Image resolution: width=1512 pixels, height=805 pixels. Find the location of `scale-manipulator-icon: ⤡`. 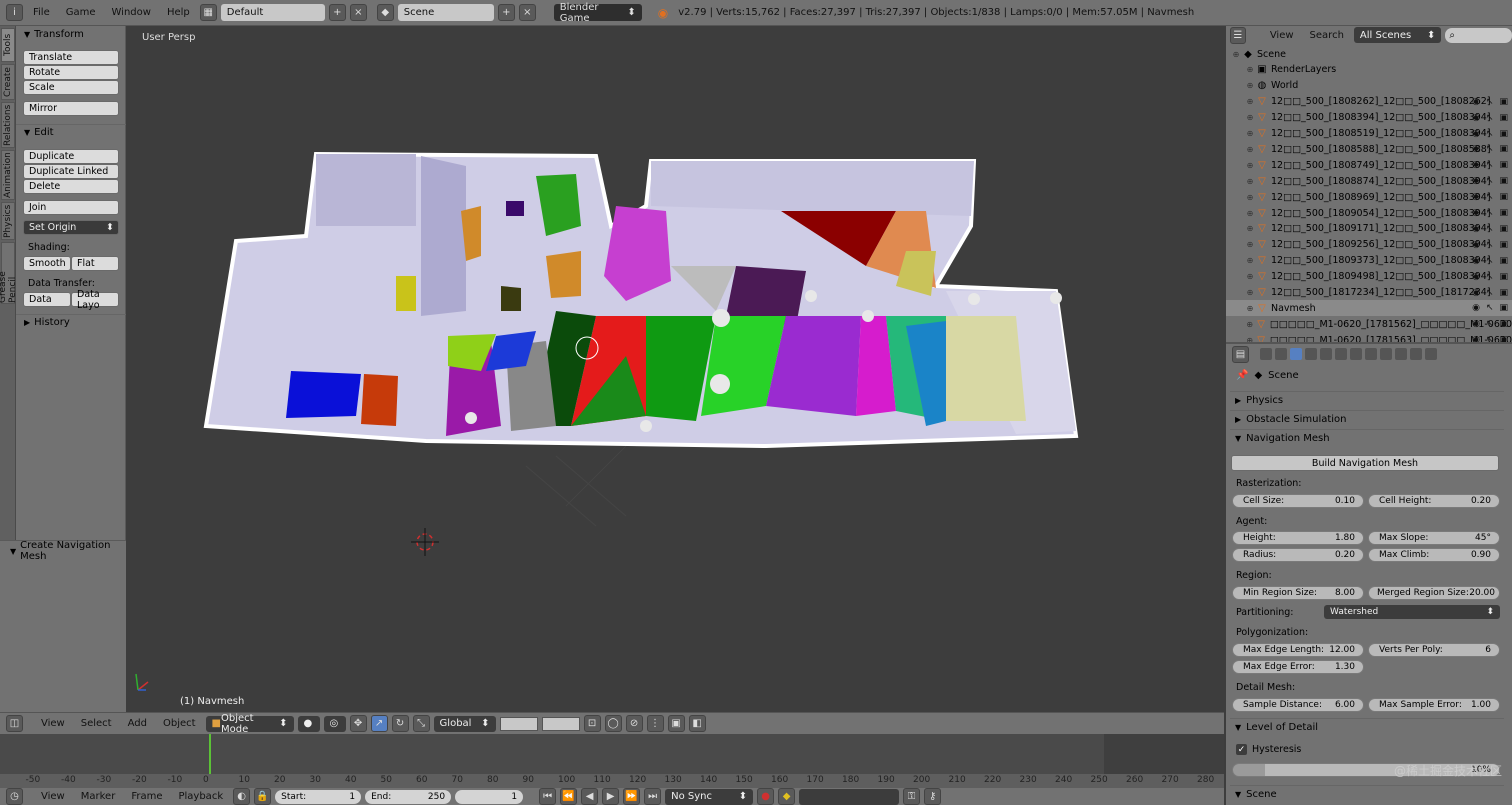

scale-manipulator-icon: ⤡ is located at coordinates (421, 723).